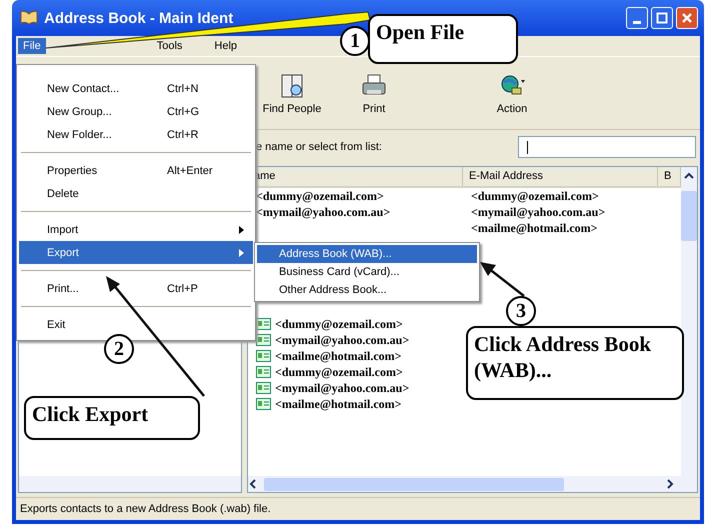 This screenshot has height=528, width=716. I want to click on menu-item: Import, so click(136, 229).